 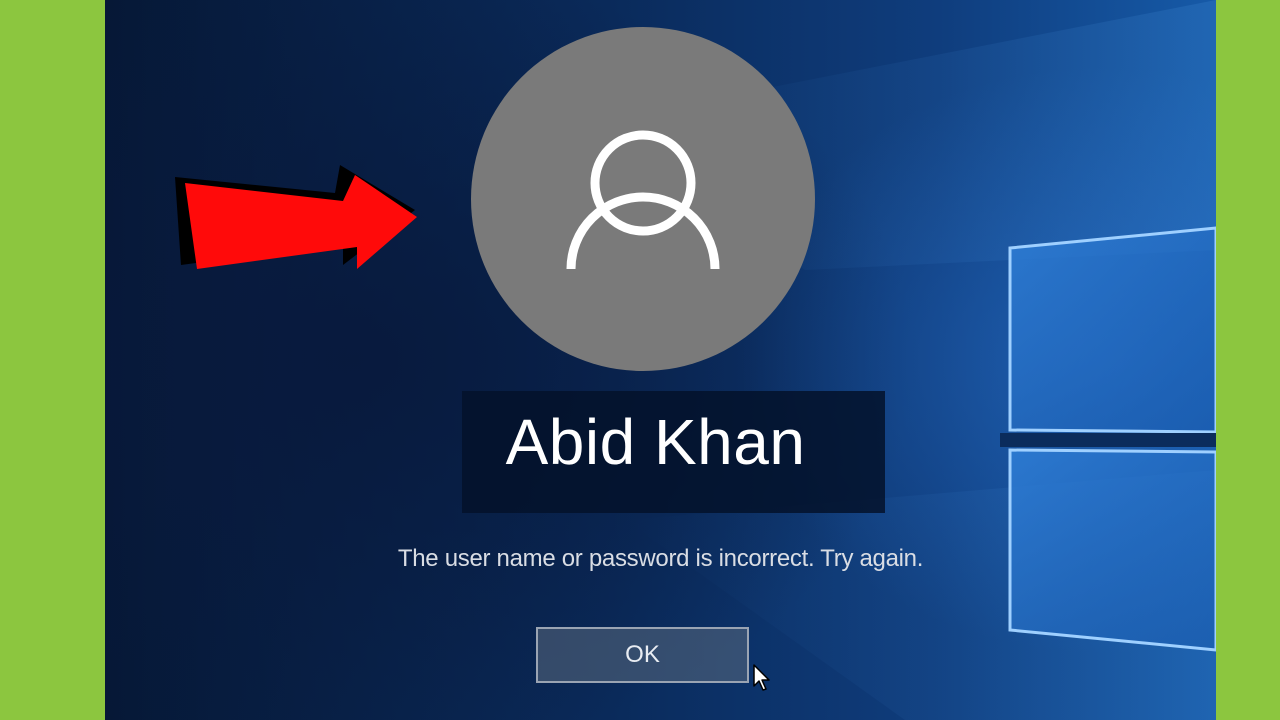 I want to click on user-avatar-icon, so click(x=643, y=200).